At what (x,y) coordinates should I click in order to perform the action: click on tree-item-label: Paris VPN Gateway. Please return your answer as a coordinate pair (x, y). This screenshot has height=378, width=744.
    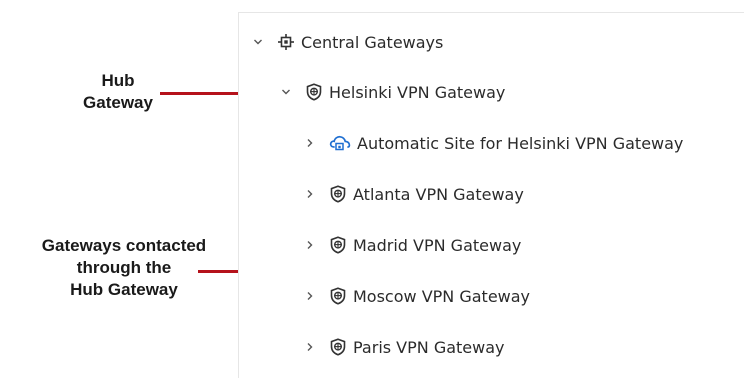
    Looking at the image, I should click on (429, 347).